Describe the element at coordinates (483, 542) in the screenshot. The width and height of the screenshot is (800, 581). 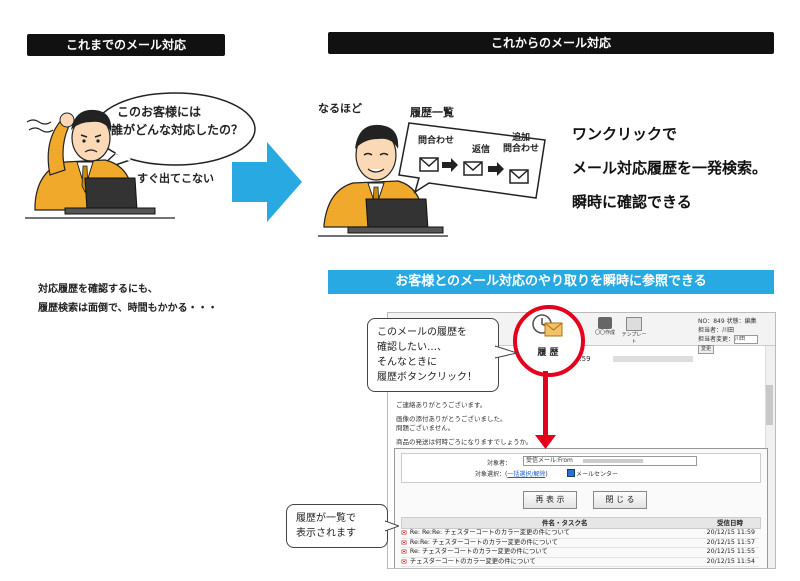
I see `row-subject: Re:Re: チェスターコートのカラー変更の件について` at that location.